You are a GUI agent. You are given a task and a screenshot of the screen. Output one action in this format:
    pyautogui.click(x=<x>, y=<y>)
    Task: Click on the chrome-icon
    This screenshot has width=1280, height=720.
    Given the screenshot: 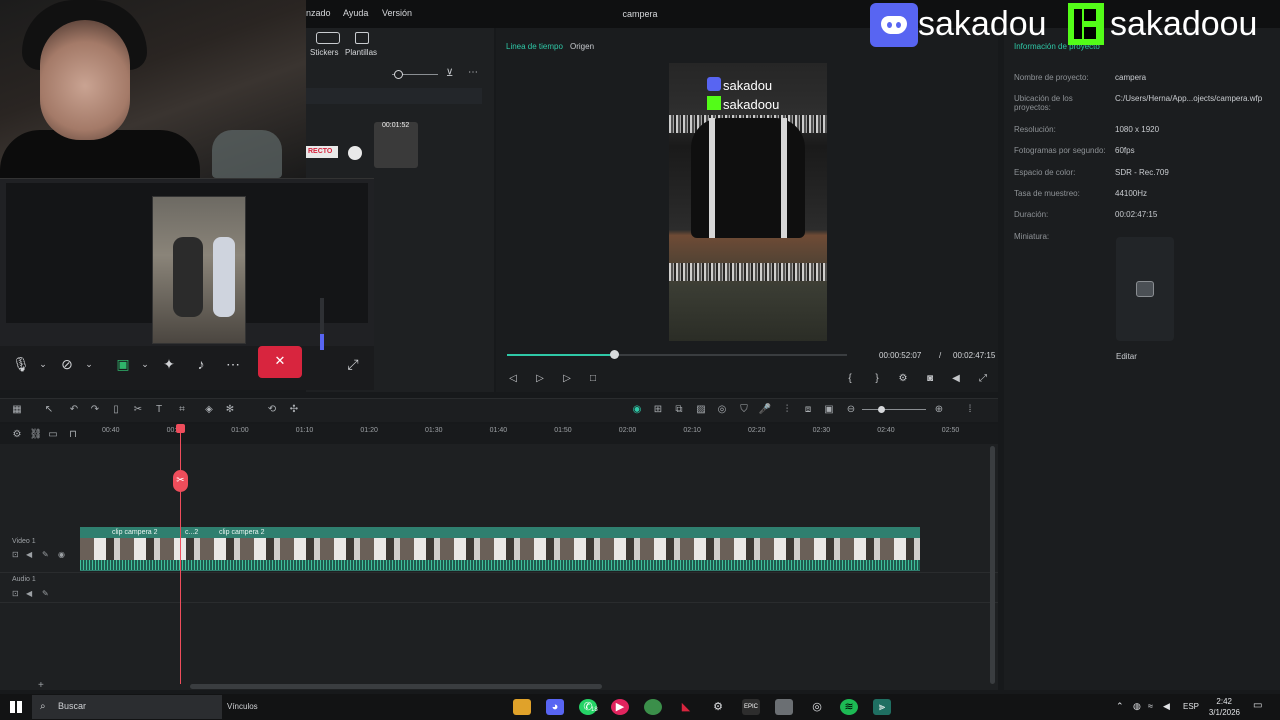 What is the action you would take?
    pyautogui.click(x=653, y=707)
    